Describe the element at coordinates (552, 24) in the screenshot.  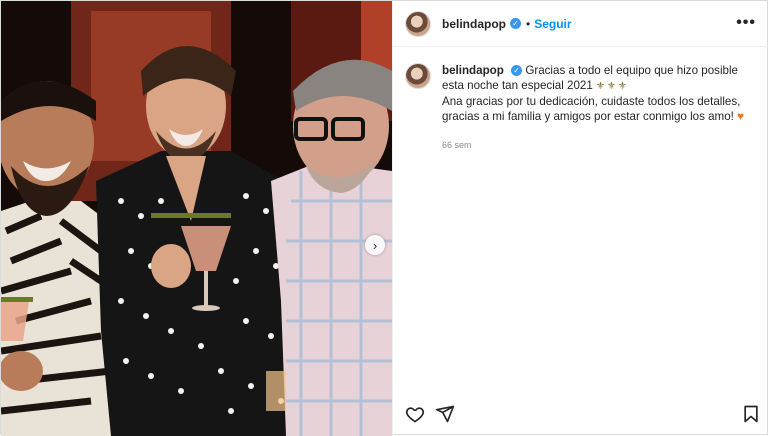
I see `follow-button: Seguir` at that location.